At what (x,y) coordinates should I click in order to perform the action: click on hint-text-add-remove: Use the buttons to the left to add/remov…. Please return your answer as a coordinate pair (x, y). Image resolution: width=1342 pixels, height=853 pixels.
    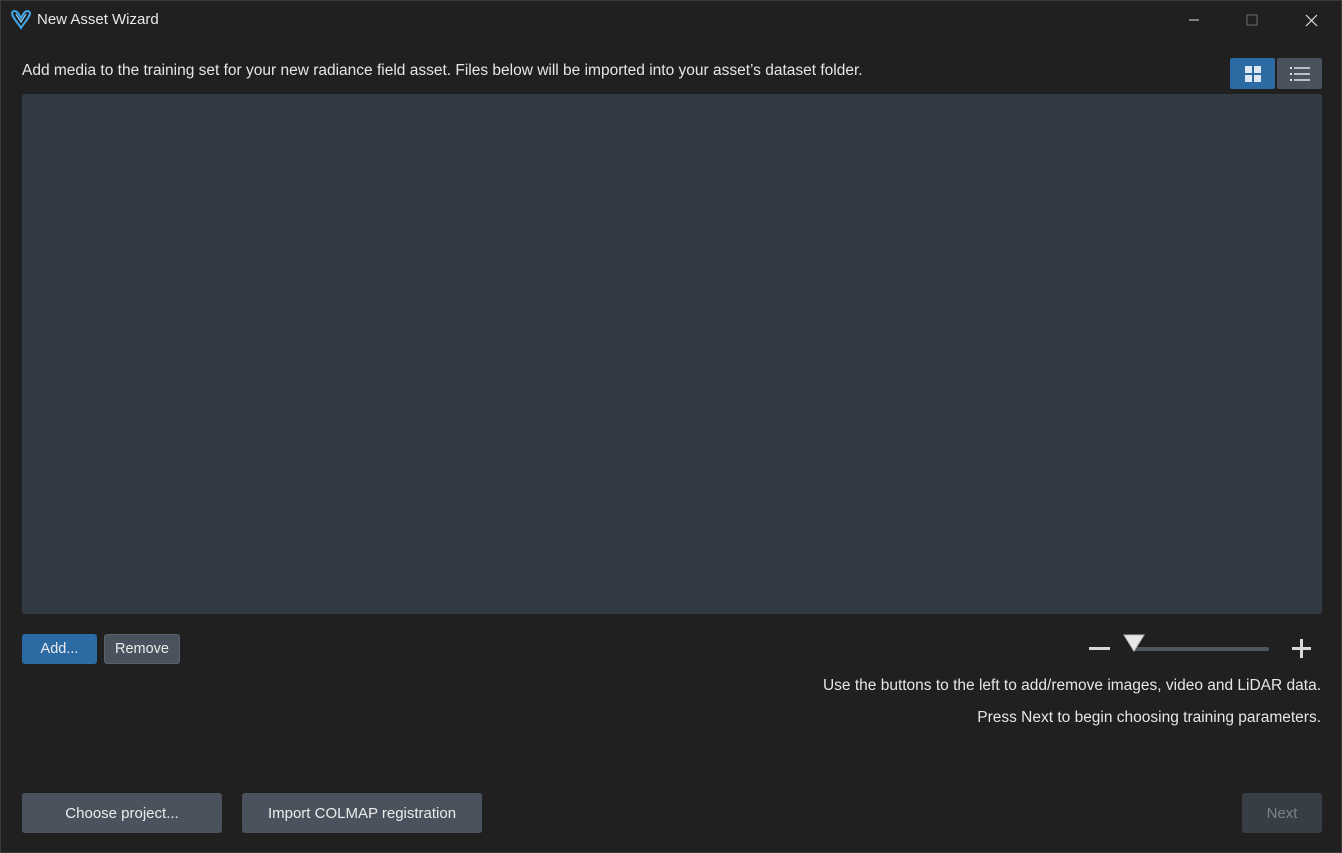
    Looking at the image, I should click on (1071, 685).